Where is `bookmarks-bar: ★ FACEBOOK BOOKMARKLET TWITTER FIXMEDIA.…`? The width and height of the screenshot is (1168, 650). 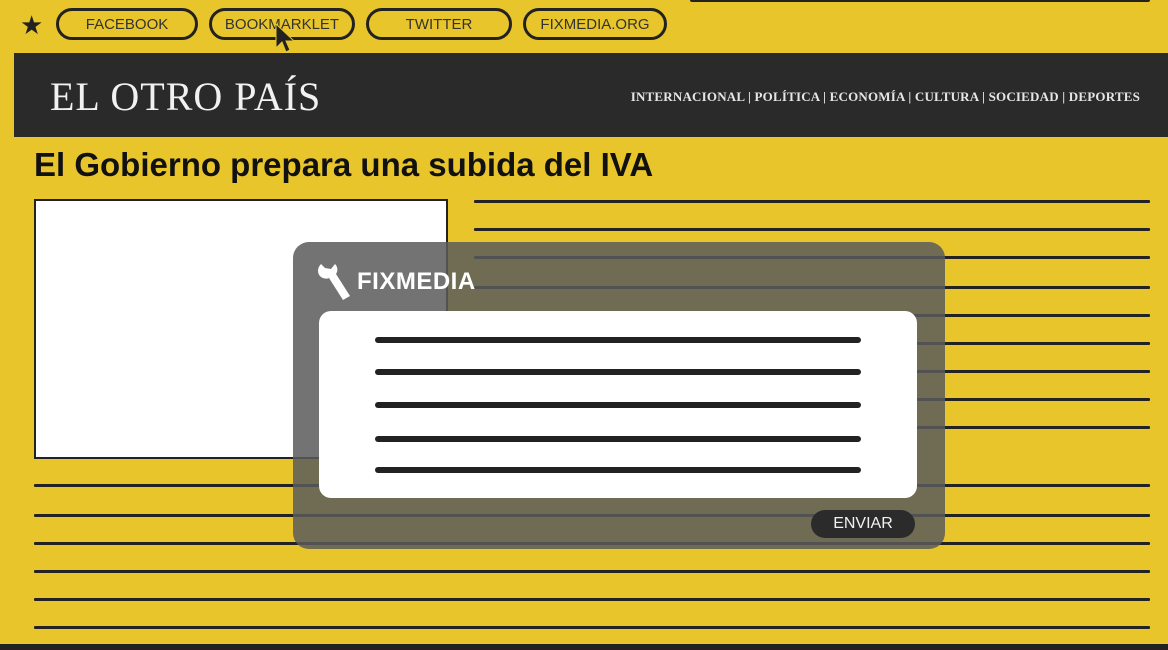
bookmarks-bar: ★ FACEBOOK BOOKMARKLET TWITTER FIXMEDIA.… is located at coordinates (584, 26).